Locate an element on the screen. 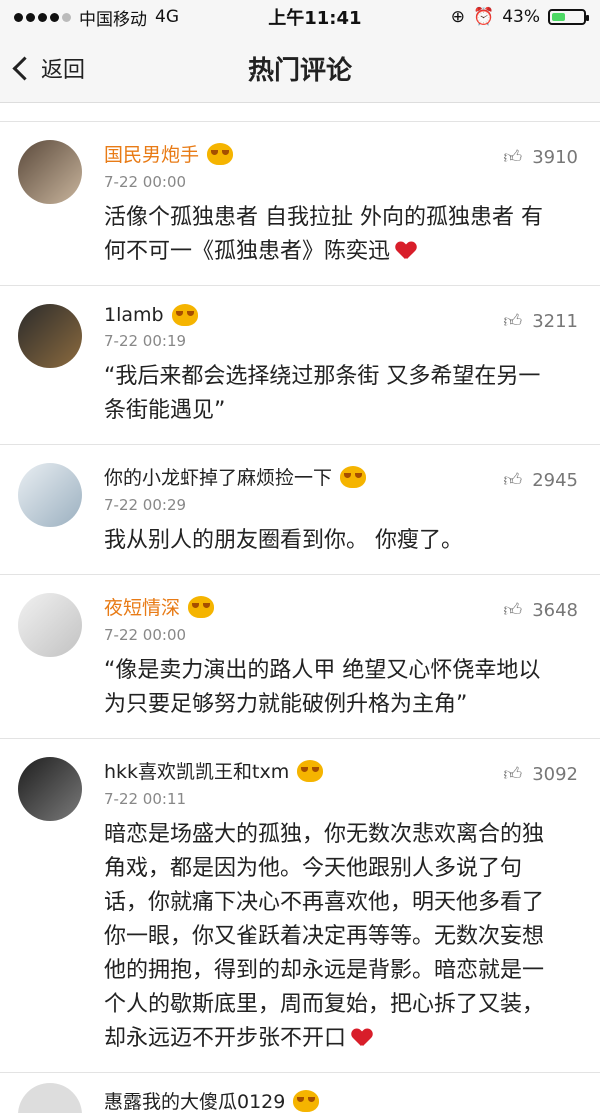  comment-body: 活像个孤独患者 自我拉扯 外向的孤独患者 有何不可一《孤独患者》陈奕迅 is located at coordinates (345, 235).